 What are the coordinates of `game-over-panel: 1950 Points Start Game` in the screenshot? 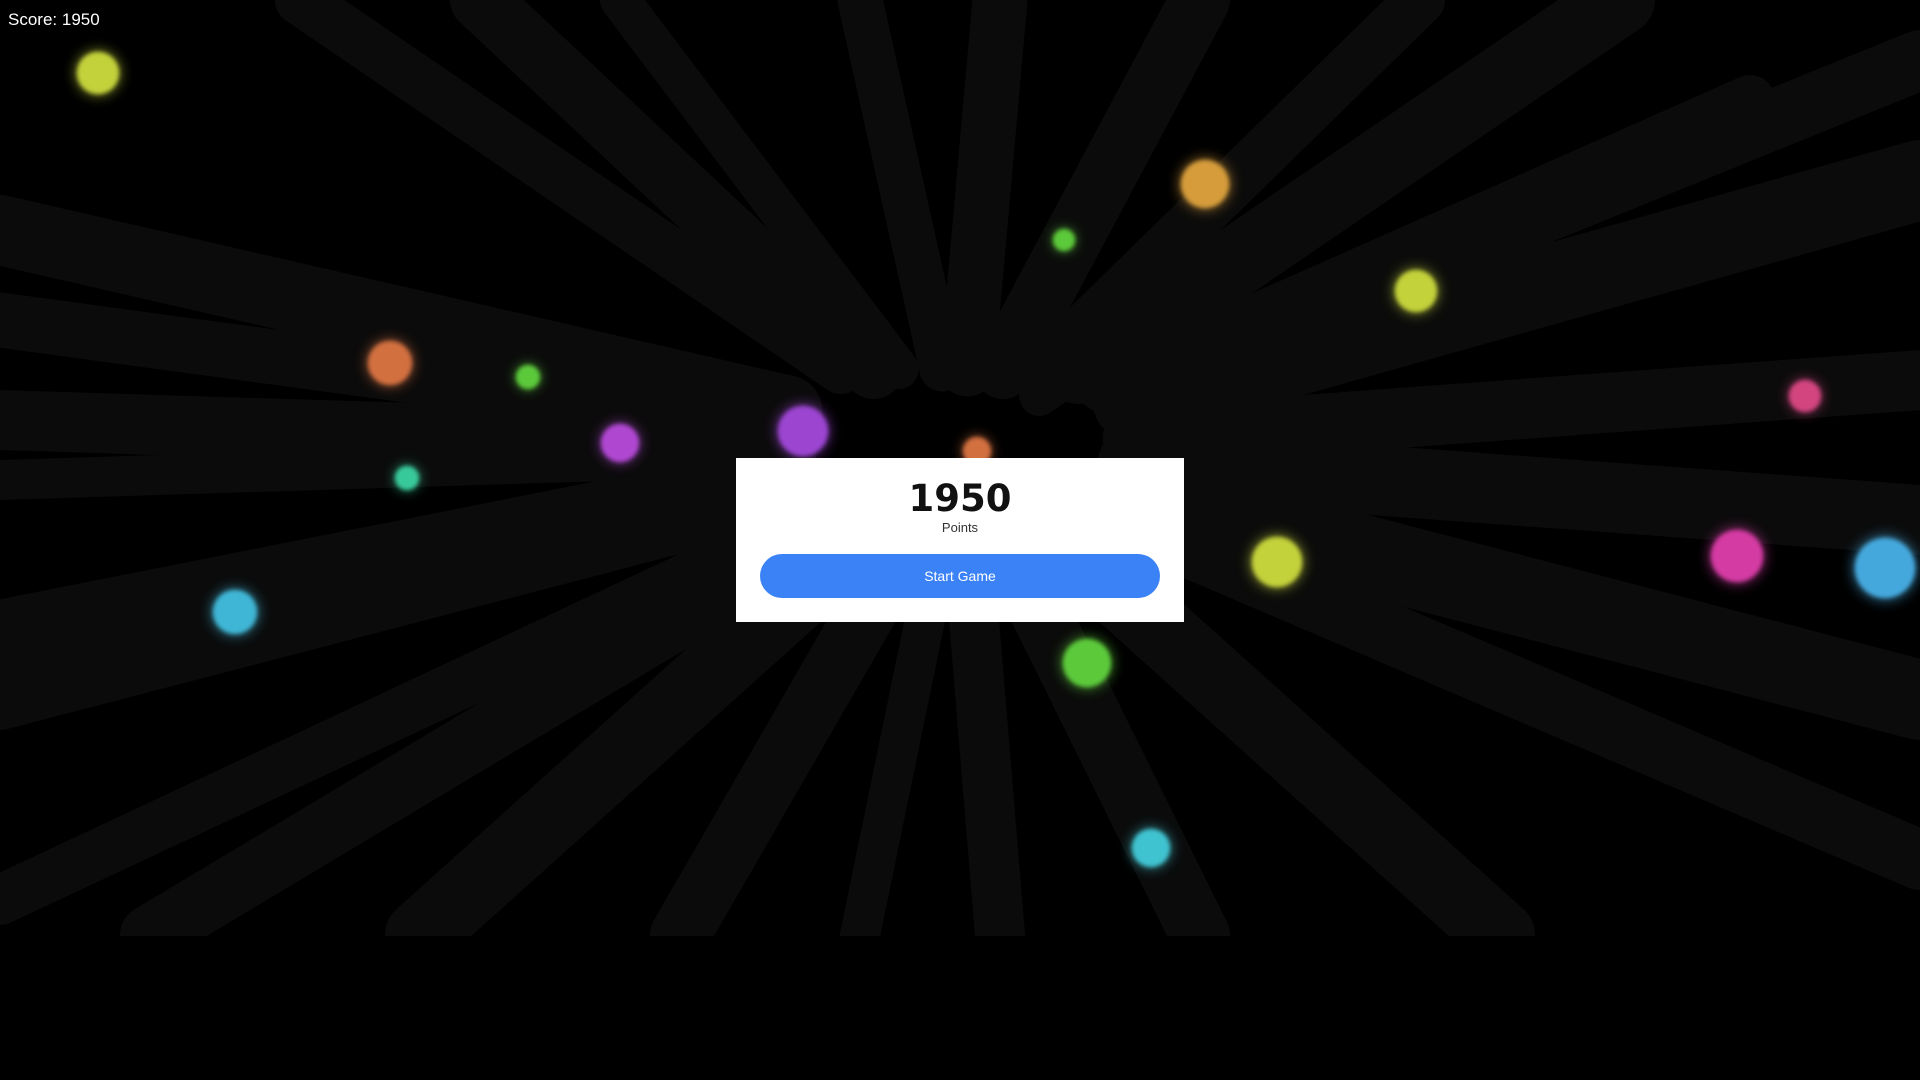 It's located at (960, 540).